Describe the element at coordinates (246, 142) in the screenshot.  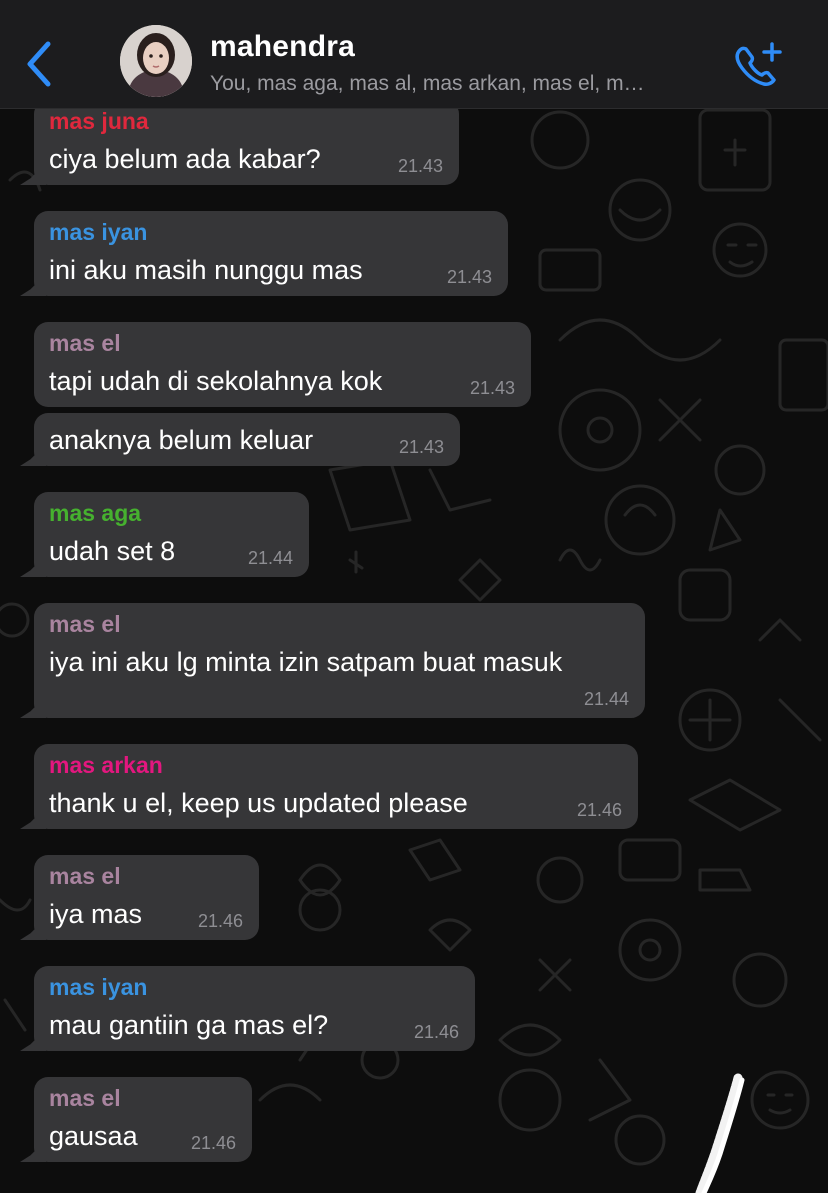
I see `message-bubble: mas juna ciya belum ada kabar? 21.43` at that location.